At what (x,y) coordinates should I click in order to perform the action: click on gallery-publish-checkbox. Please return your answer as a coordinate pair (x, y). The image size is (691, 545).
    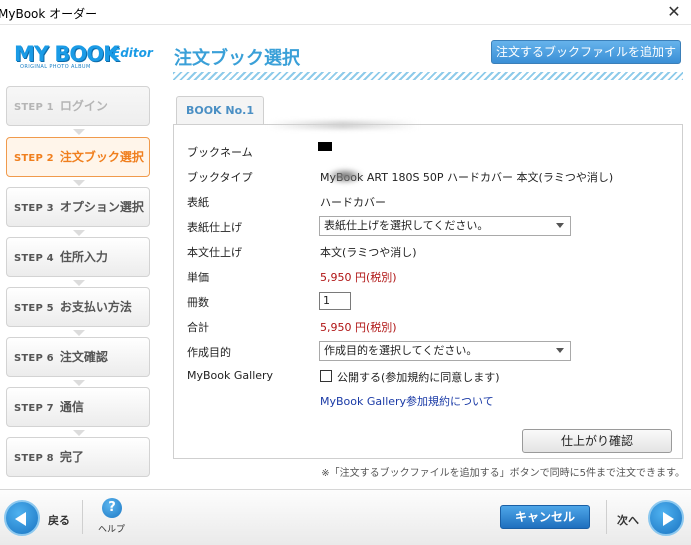
    Looking at the image, I should click on (326, 376).